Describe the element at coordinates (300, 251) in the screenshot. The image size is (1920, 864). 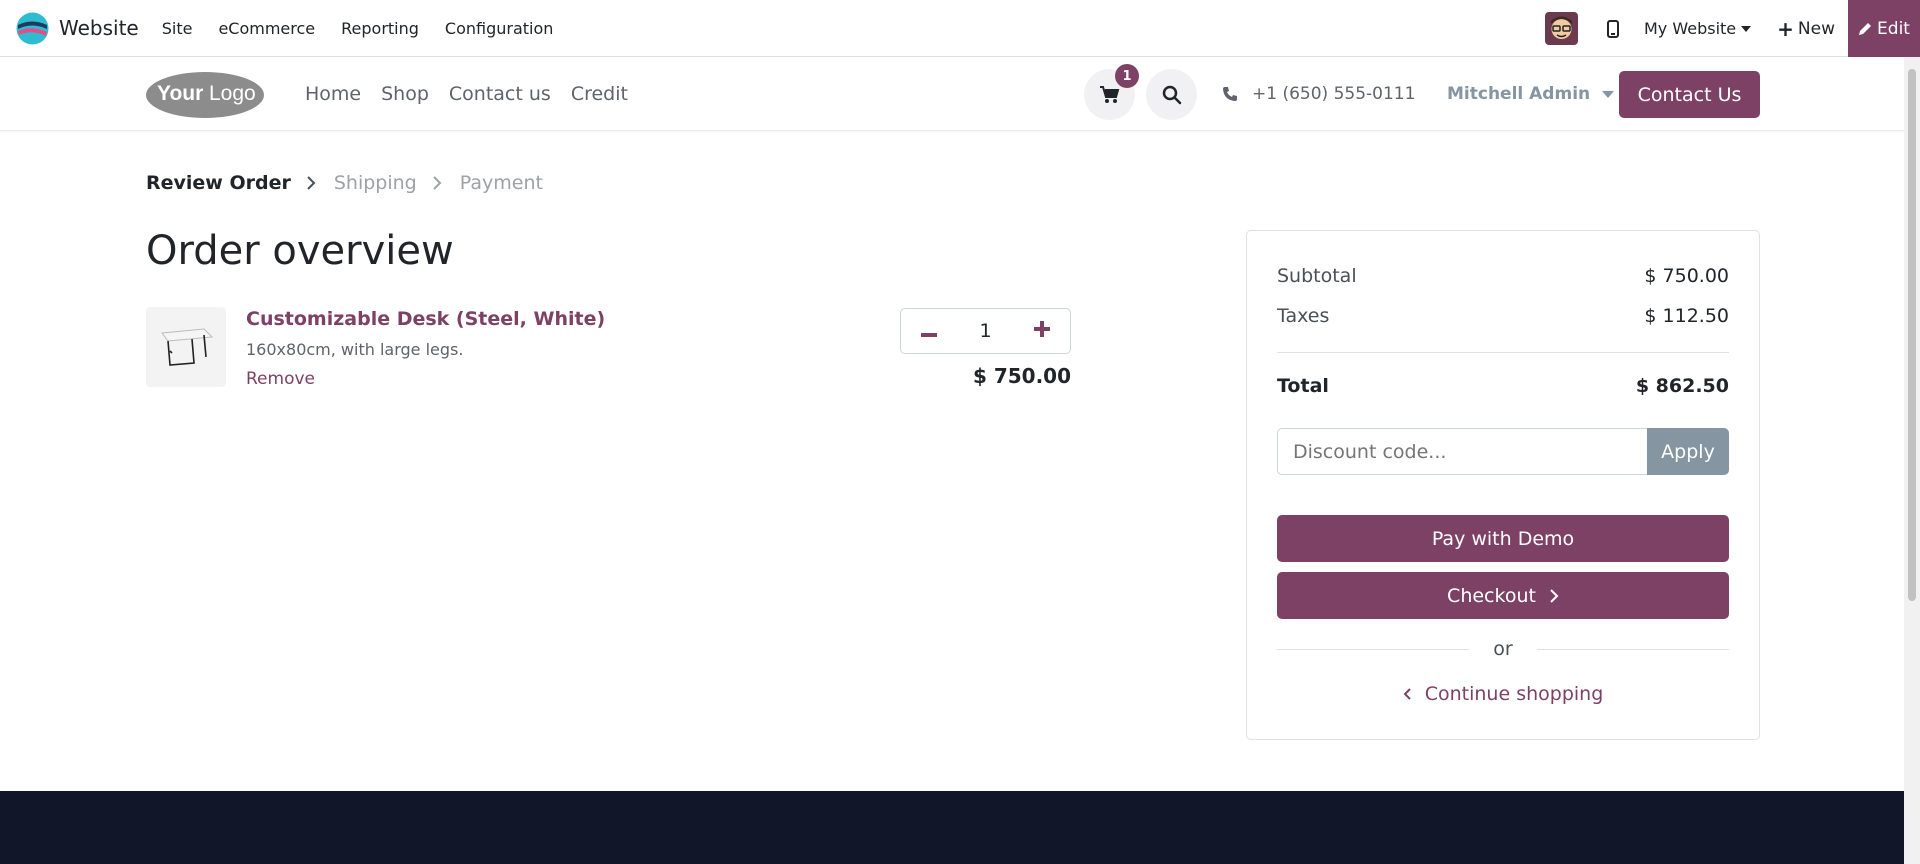
I see `page-title: Order overview` at that location.